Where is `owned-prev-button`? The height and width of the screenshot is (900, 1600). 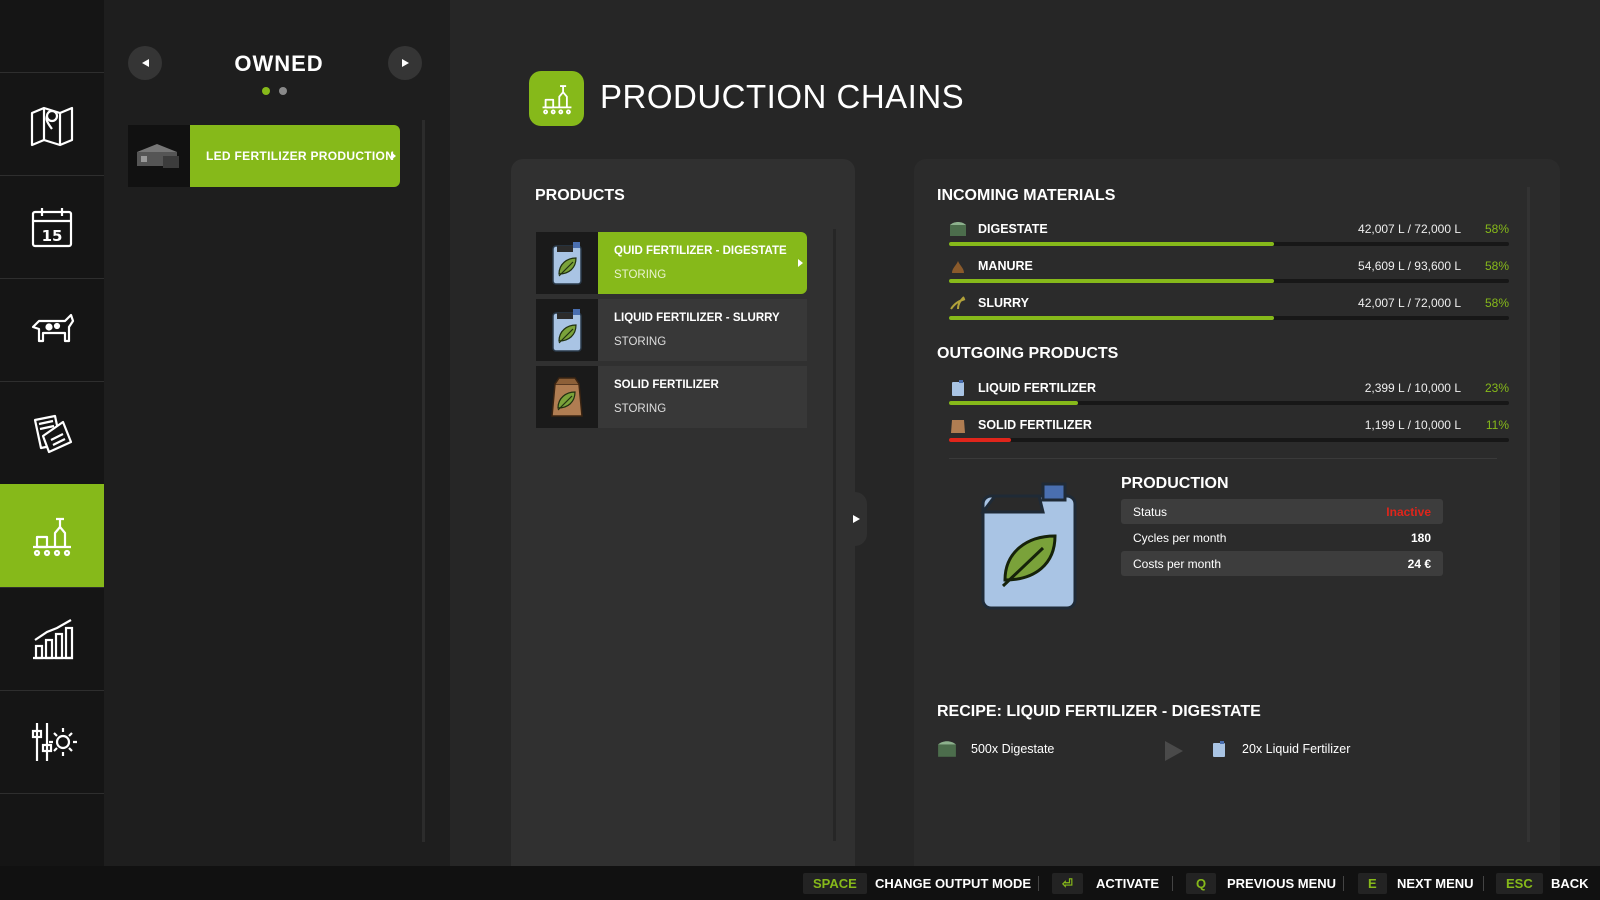 owned-prev-button is located at coordinates (145, 63).